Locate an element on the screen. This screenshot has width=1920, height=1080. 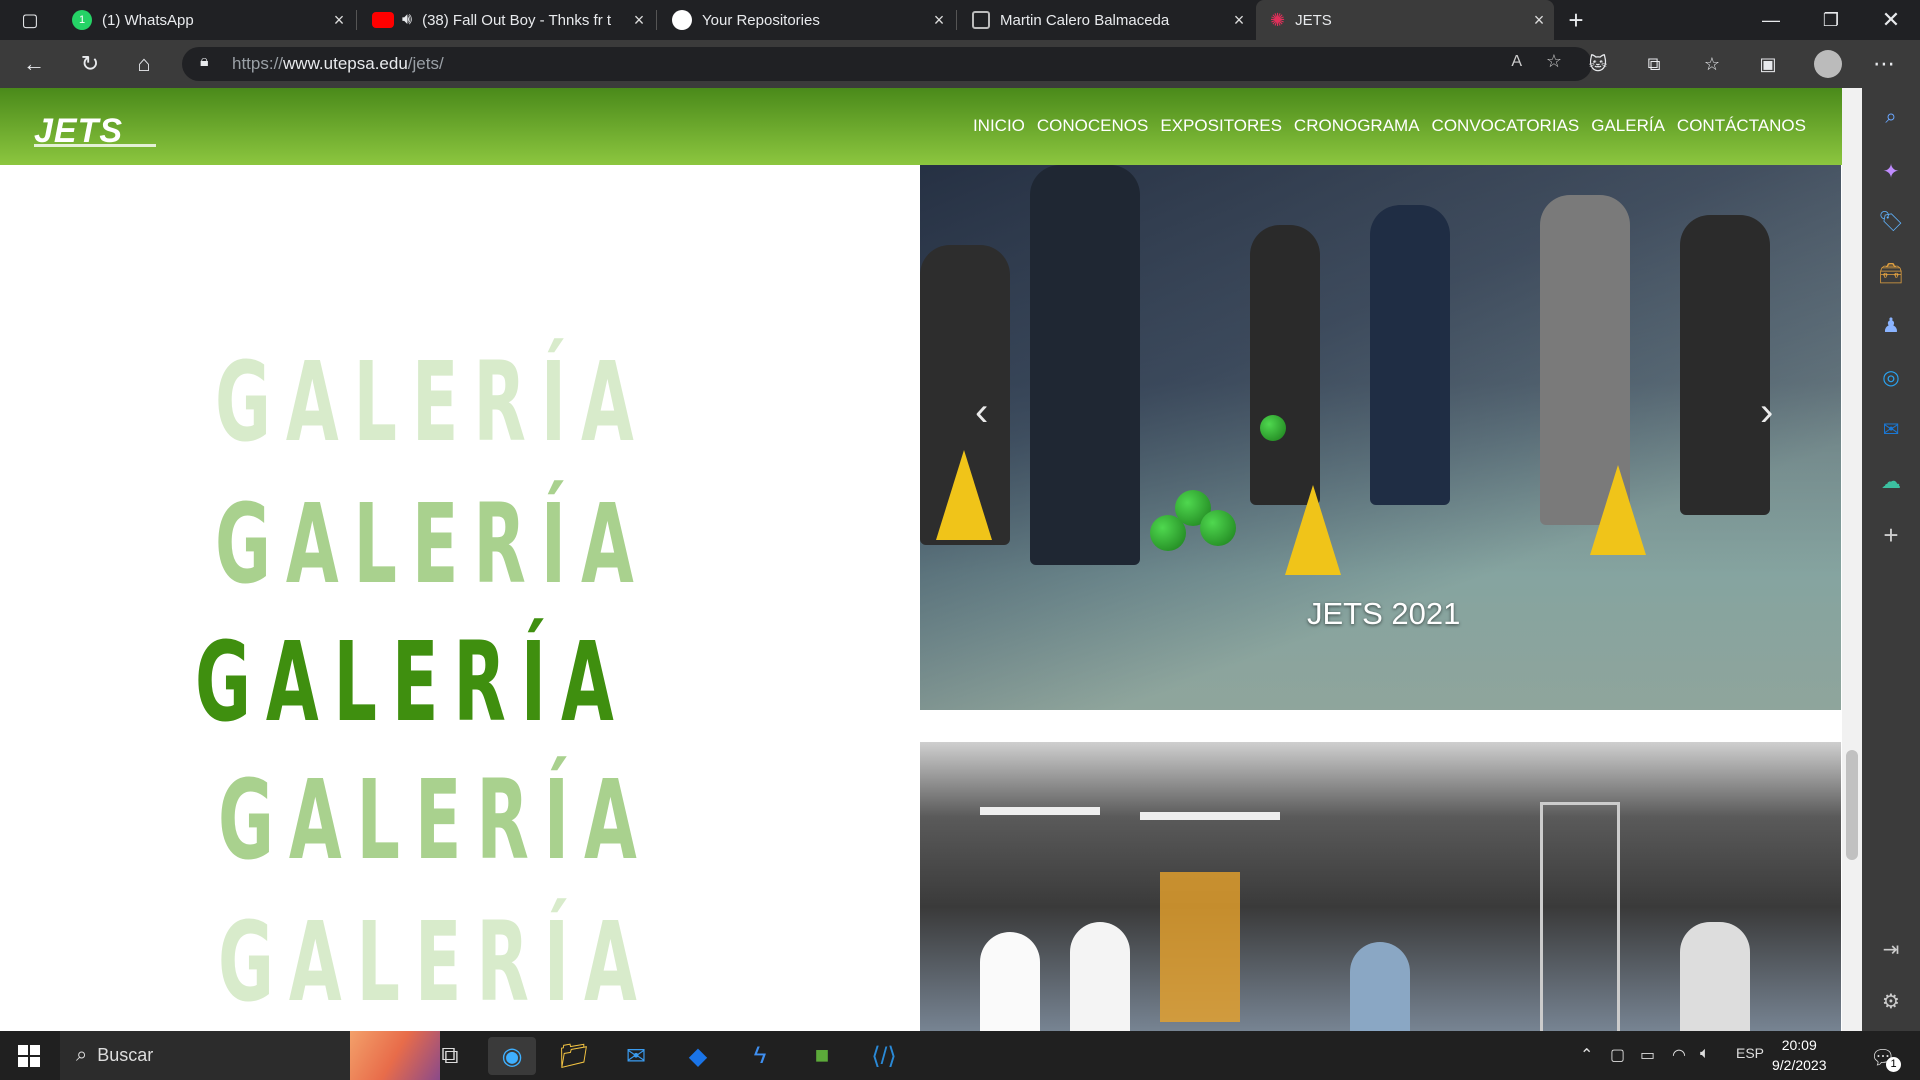
sidebar-toggle-icon: ⇥ is located at coordinates (1891, 949).